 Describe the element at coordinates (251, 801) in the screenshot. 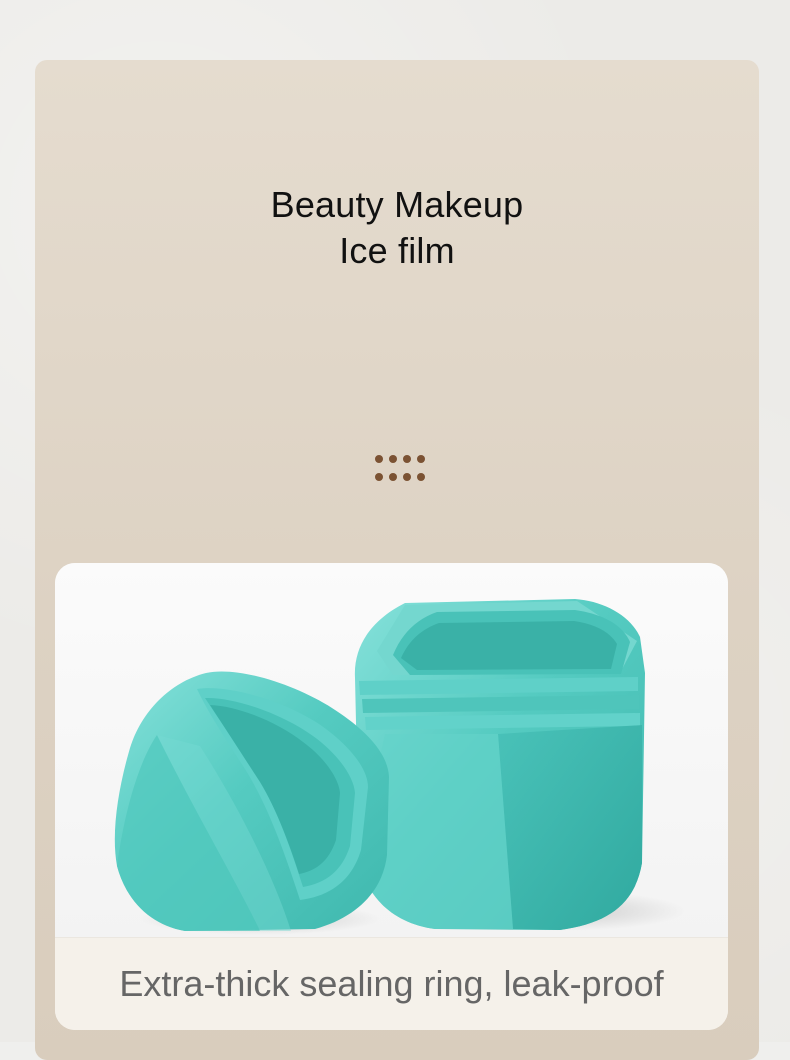

I see `left-lid-shape` at that location.